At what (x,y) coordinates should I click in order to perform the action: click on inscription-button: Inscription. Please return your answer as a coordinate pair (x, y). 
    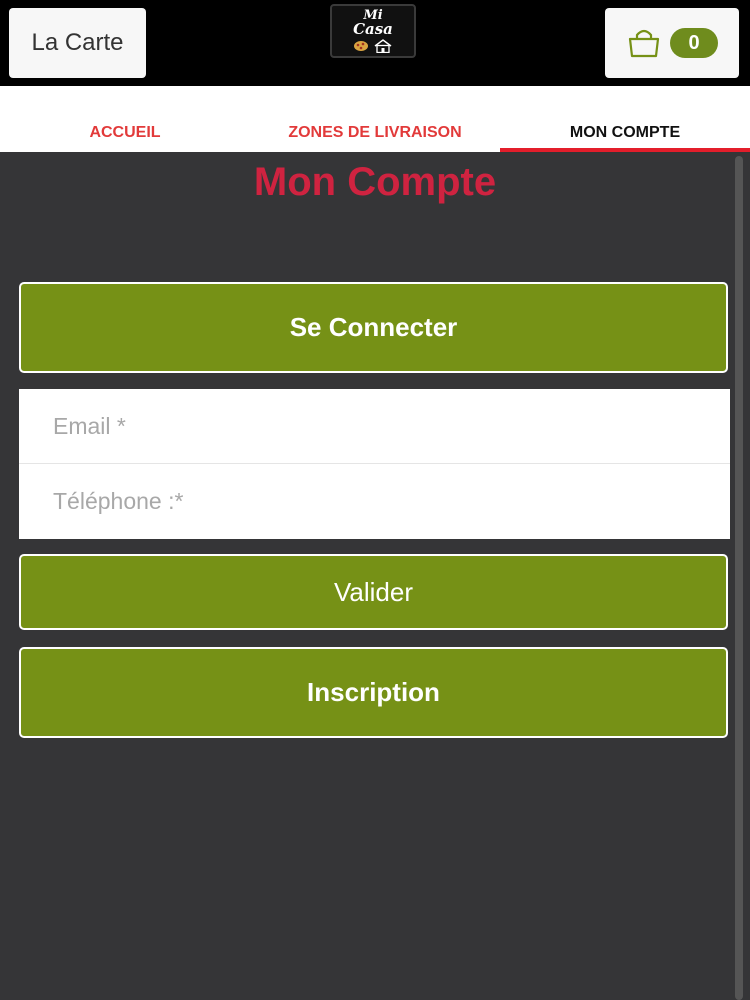
    Looking at the image, I should click on (373, 692).